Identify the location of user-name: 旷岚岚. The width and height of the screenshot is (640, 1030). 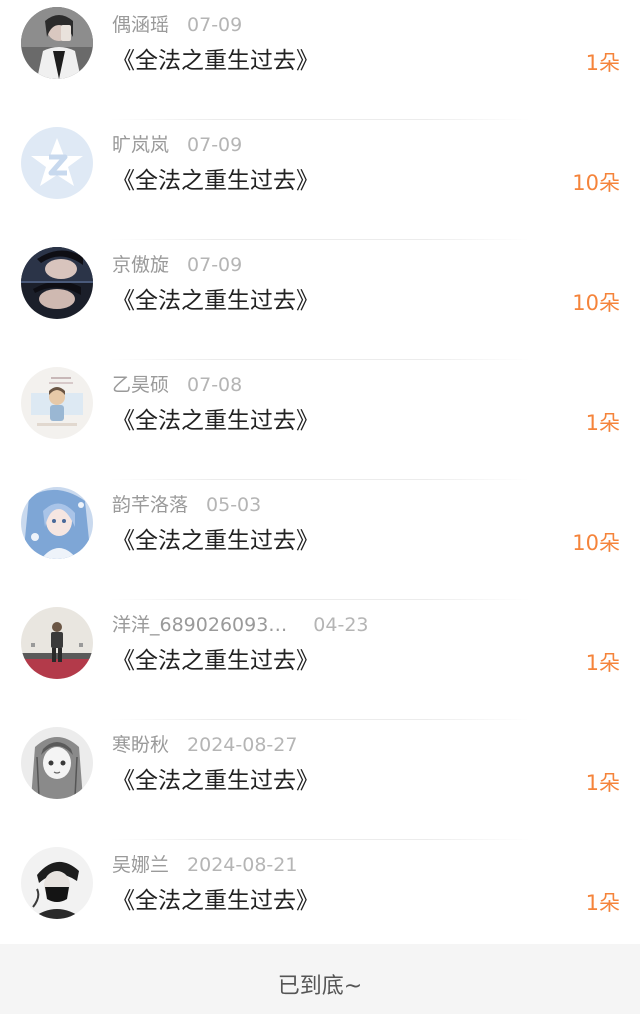
(140, 145).